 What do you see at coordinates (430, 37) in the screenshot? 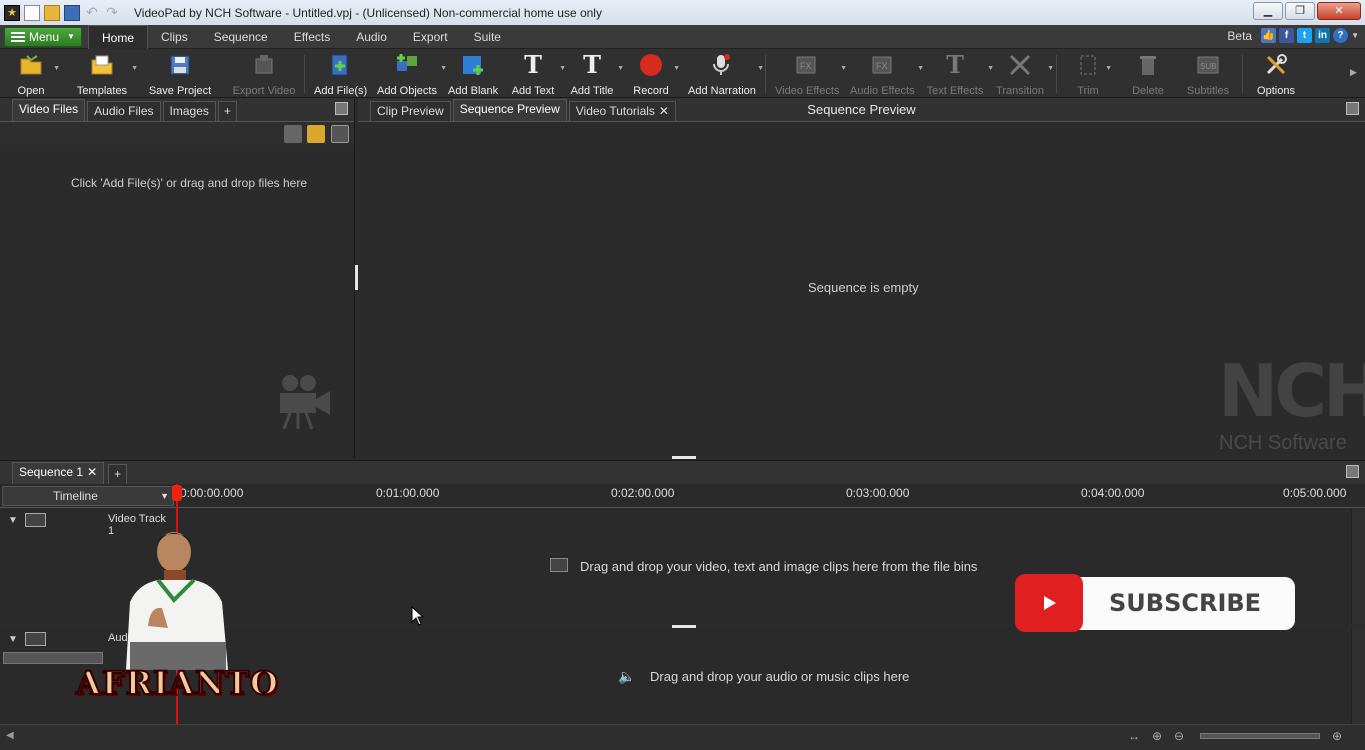
I see `tab-export: Export` at bounding box center [430, 37].